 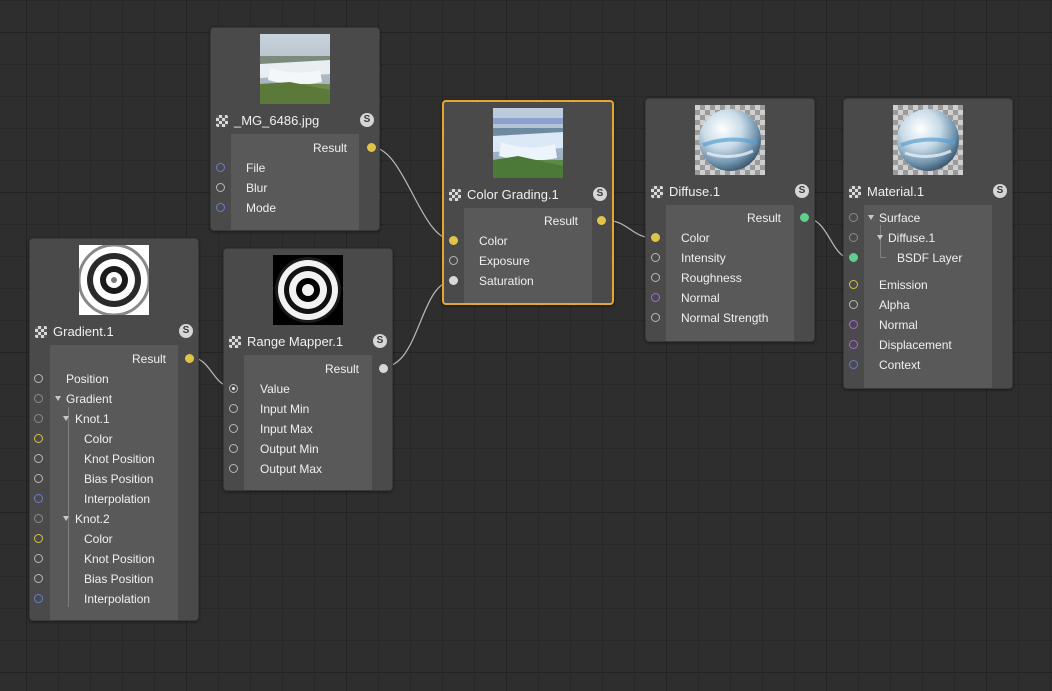 What do you see at coordinates (114, 499) in the screenshot?
I see `input-knot1-interpolation: Interpolation` at bounding box center [114, 499].